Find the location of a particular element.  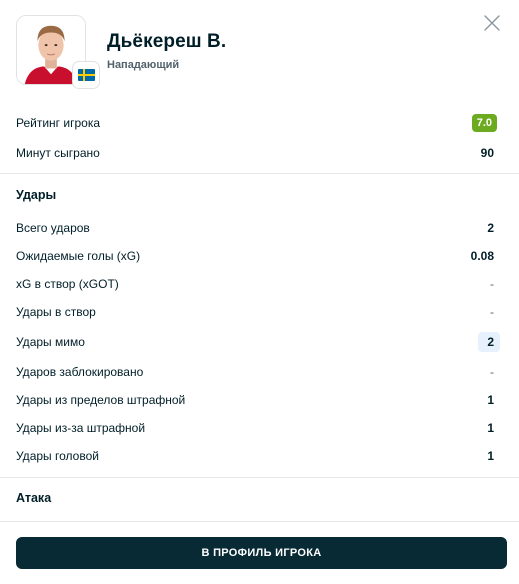

stat-label: Удары из пределов штрафной is located at coordinates (101, 400).